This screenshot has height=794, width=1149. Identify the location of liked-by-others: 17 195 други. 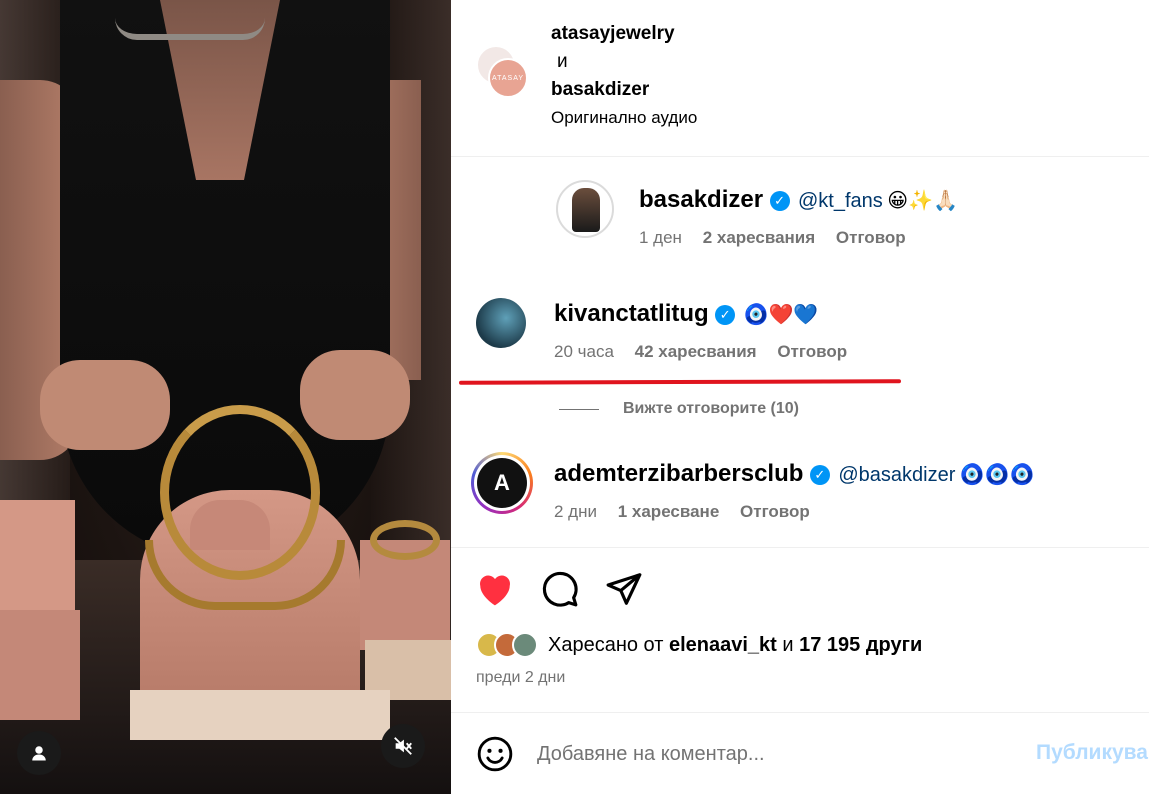
(860, 645).